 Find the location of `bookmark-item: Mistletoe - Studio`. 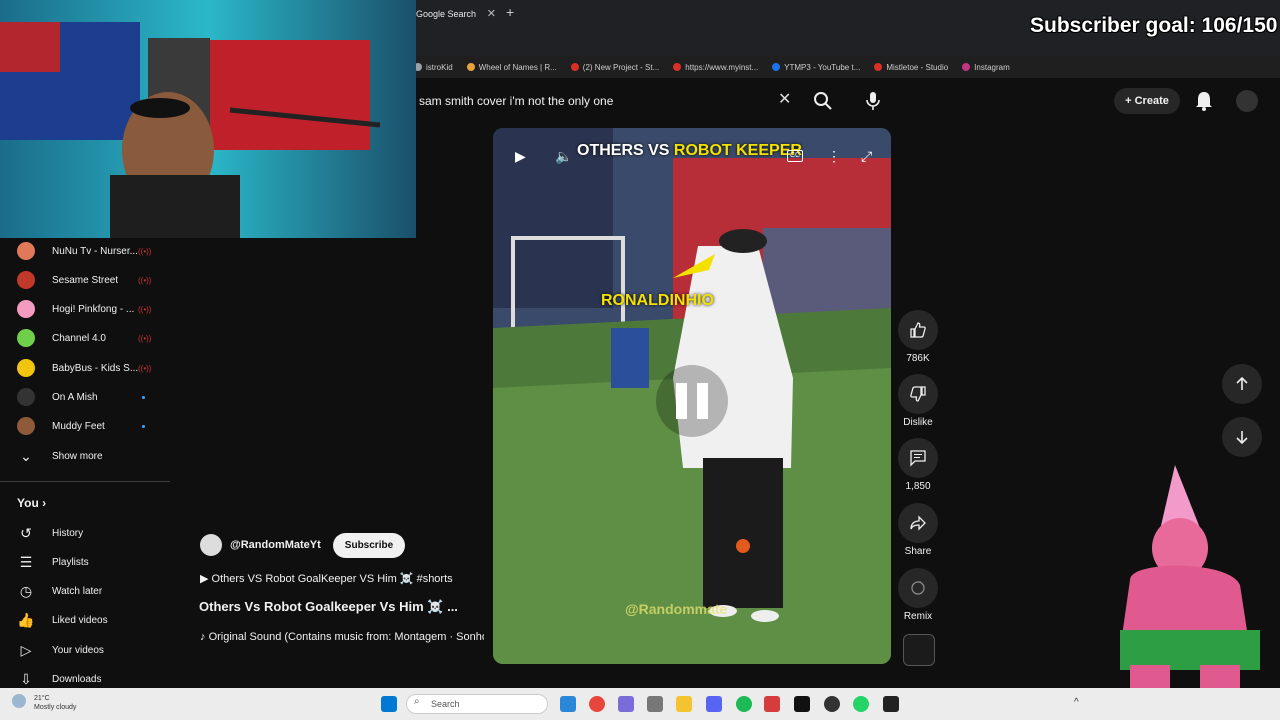

bookmark-item: Mistletoe - Studio is located at coordinates (911, 67).